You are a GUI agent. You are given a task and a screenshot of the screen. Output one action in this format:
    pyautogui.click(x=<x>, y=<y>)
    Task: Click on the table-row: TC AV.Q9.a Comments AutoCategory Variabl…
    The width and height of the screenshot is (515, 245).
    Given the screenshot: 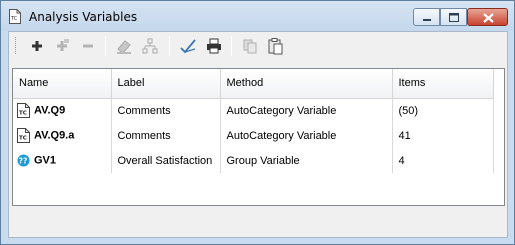 What is the action you would take?
    pyautogui.click(x=253, y=135)
    